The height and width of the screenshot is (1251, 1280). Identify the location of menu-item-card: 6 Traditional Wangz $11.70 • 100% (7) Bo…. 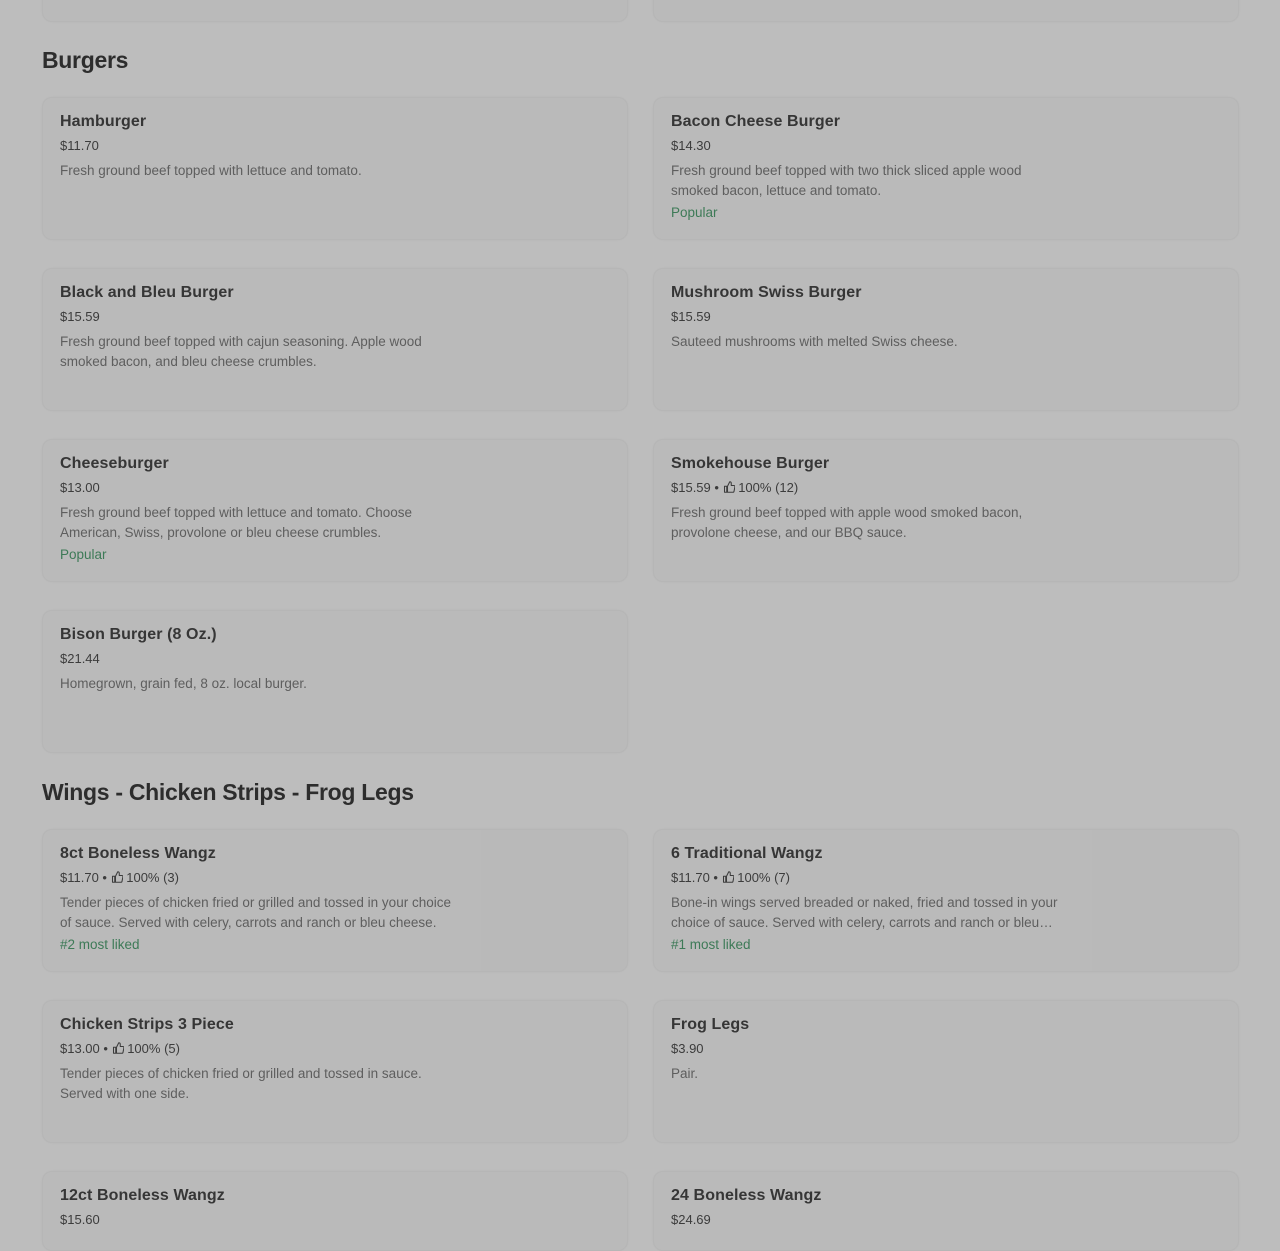
(946, 900).